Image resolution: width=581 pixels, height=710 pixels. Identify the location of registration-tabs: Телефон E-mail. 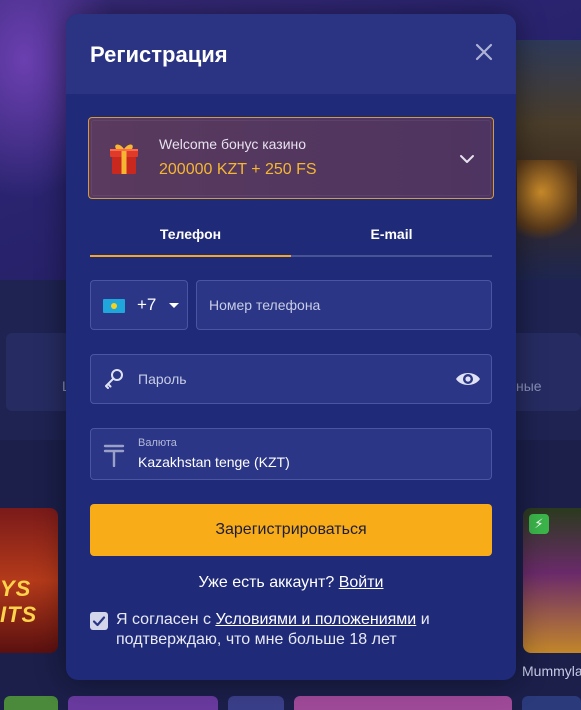
(291, 238).